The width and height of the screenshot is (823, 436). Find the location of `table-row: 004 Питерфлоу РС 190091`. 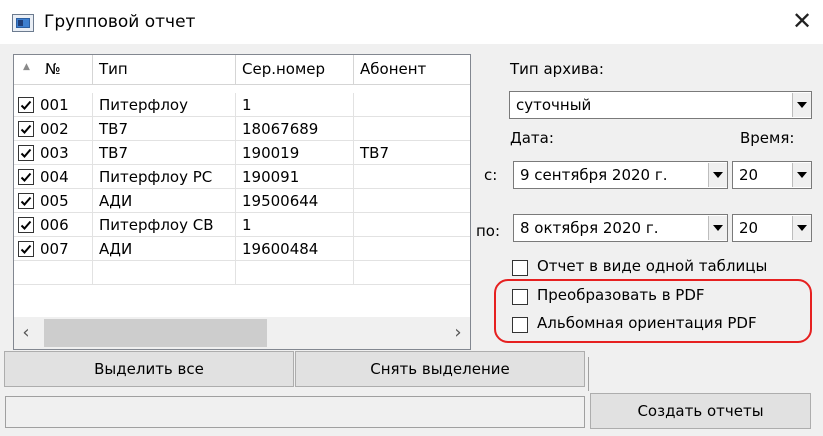

table-row: 004 Питерфлоу РС 190091 is located at coordinates (242, 177).